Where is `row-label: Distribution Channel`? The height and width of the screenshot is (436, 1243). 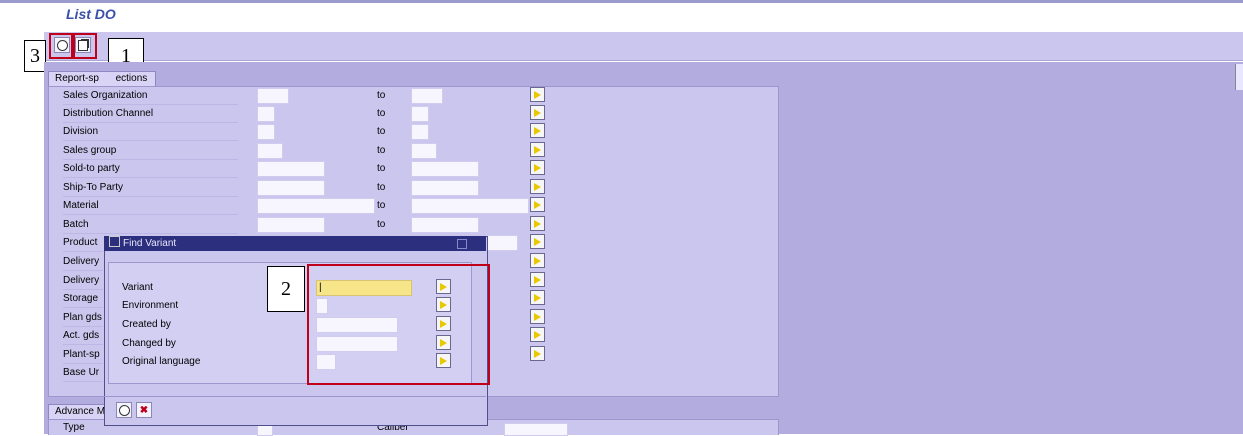 row-label: Distribution Channel is located at coordinates (150, 114).